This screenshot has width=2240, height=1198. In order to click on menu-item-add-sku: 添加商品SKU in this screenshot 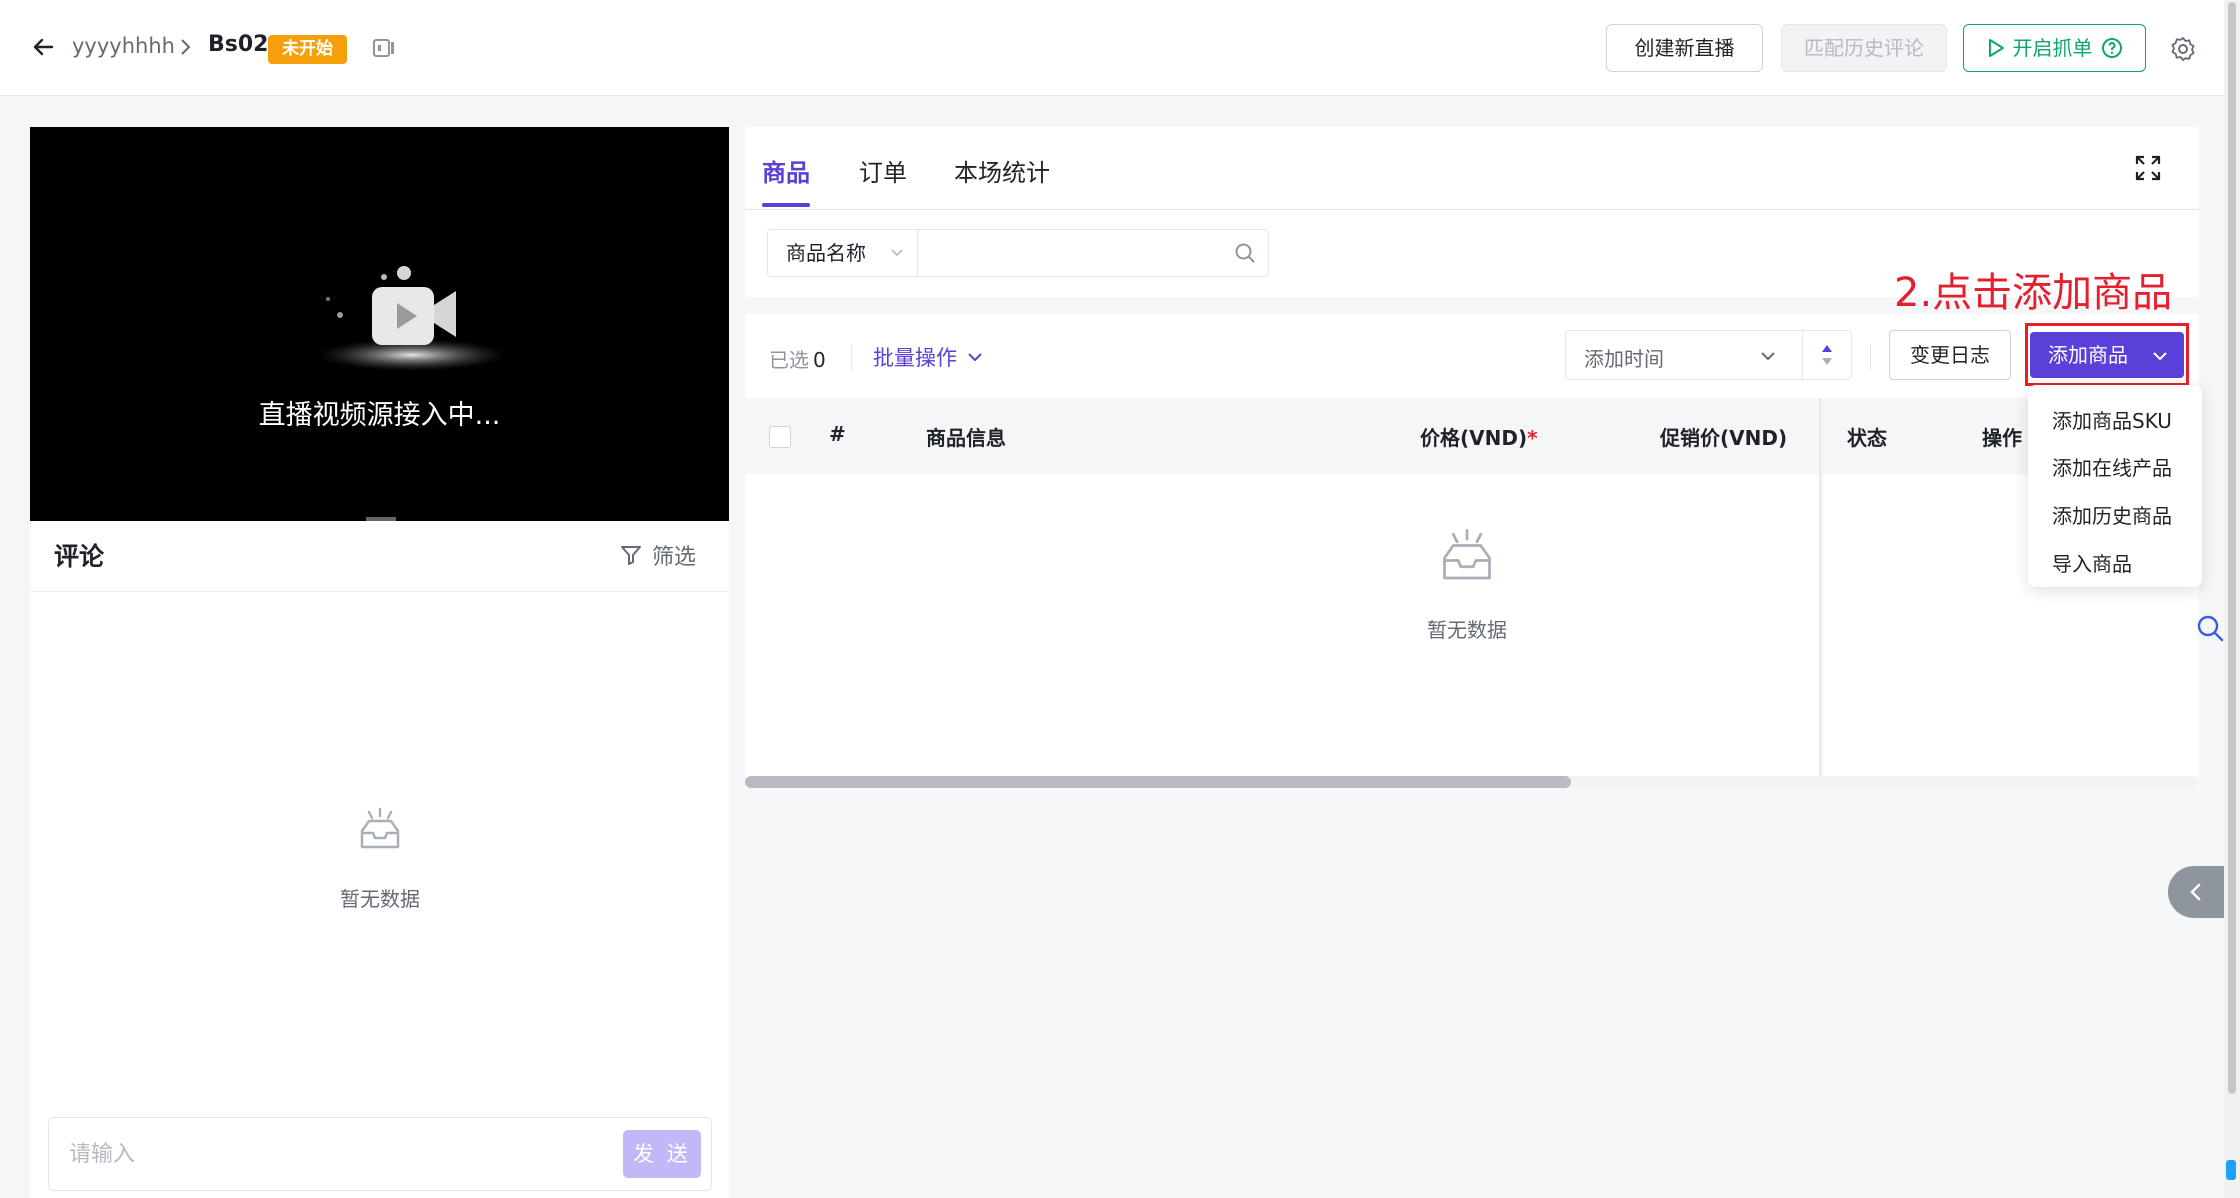, I will do `click(2112, 419)`.